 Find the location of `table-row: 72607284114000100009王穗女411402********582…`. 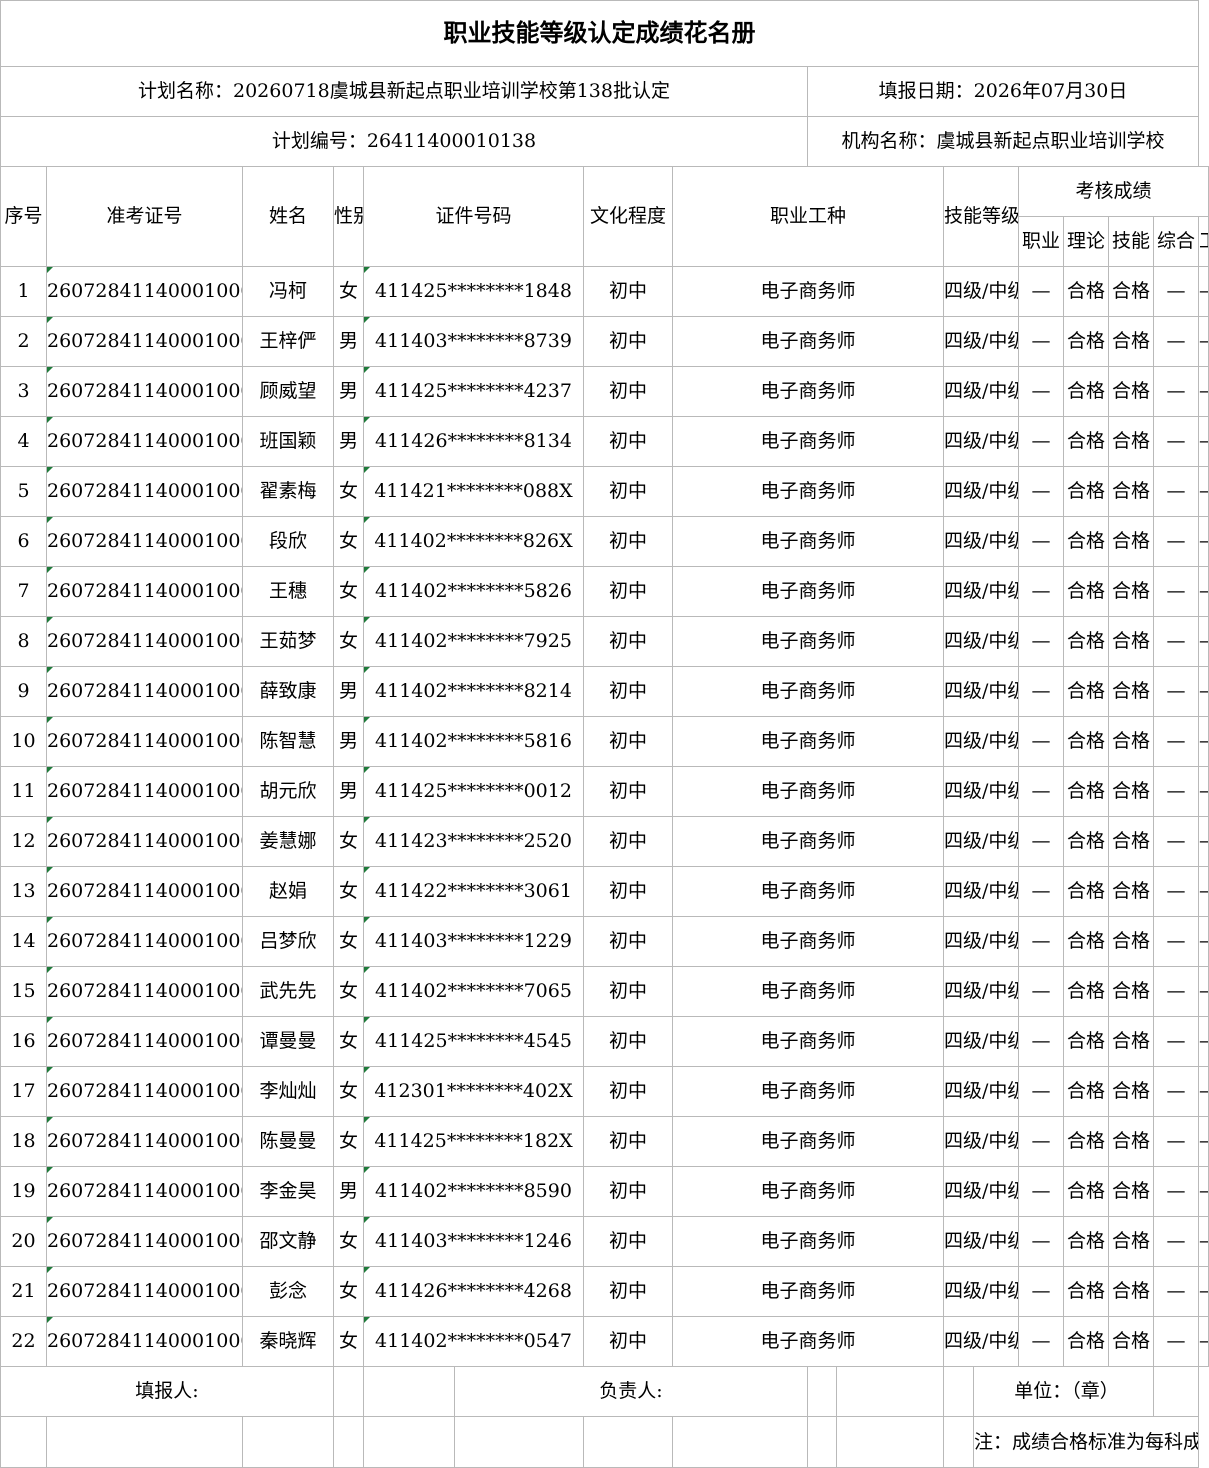

table-row: 72607284114000100009王穗女411402********582… is located at coordinates (604, 591).